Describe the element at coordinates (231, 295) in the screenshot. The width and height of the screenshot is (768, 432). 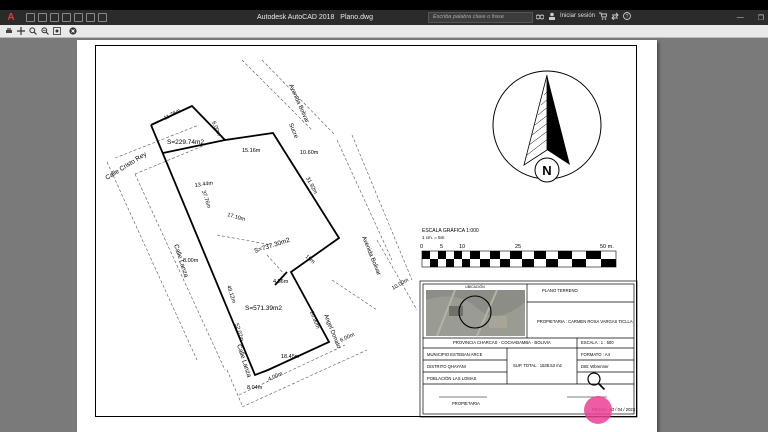
I see `dim-17: 49.12m` at that location.